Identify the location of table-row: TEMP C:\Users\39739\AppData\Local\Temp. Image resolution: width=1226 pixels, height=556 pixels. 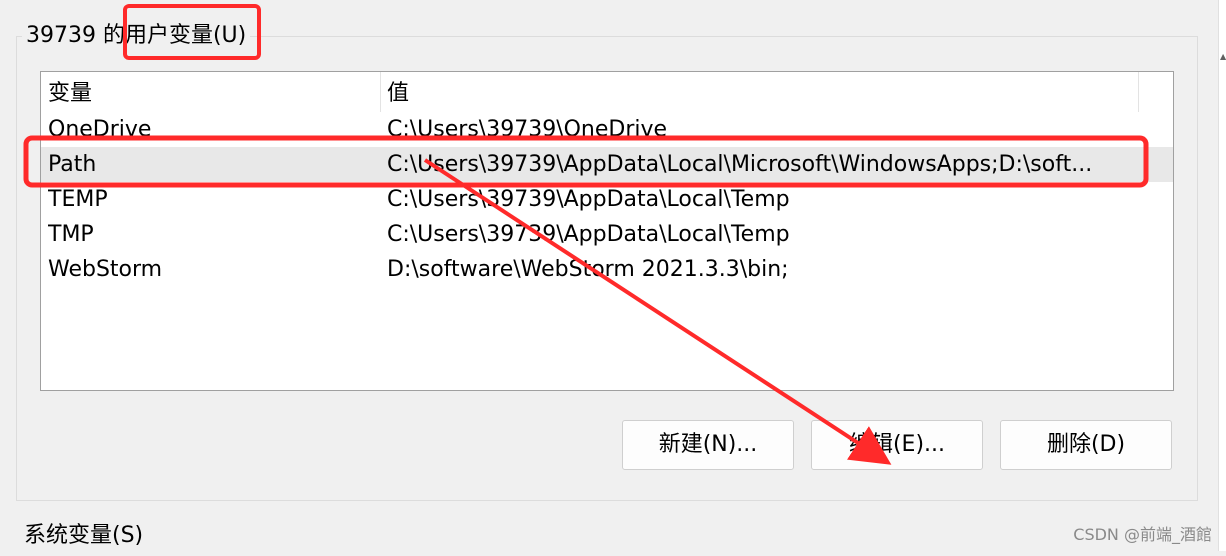
(607, 199).